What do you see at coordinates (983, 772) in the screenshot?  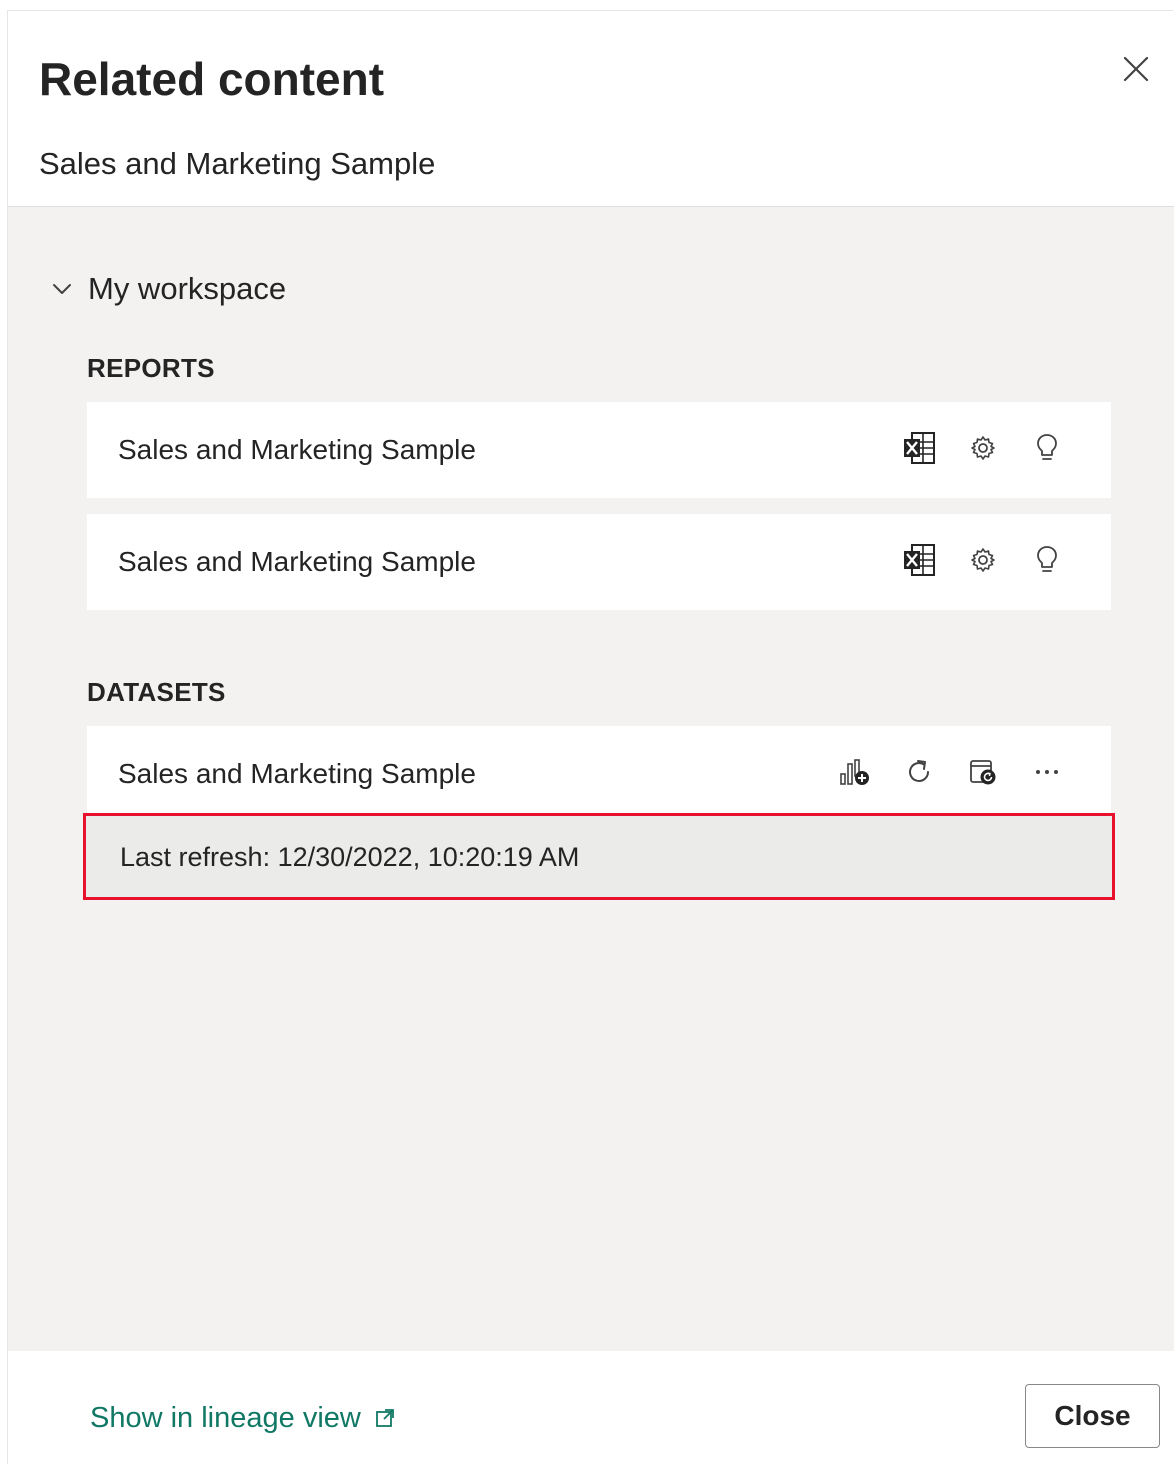 I see `scheduled-refresh-icon` at bounding box center [983, 772].